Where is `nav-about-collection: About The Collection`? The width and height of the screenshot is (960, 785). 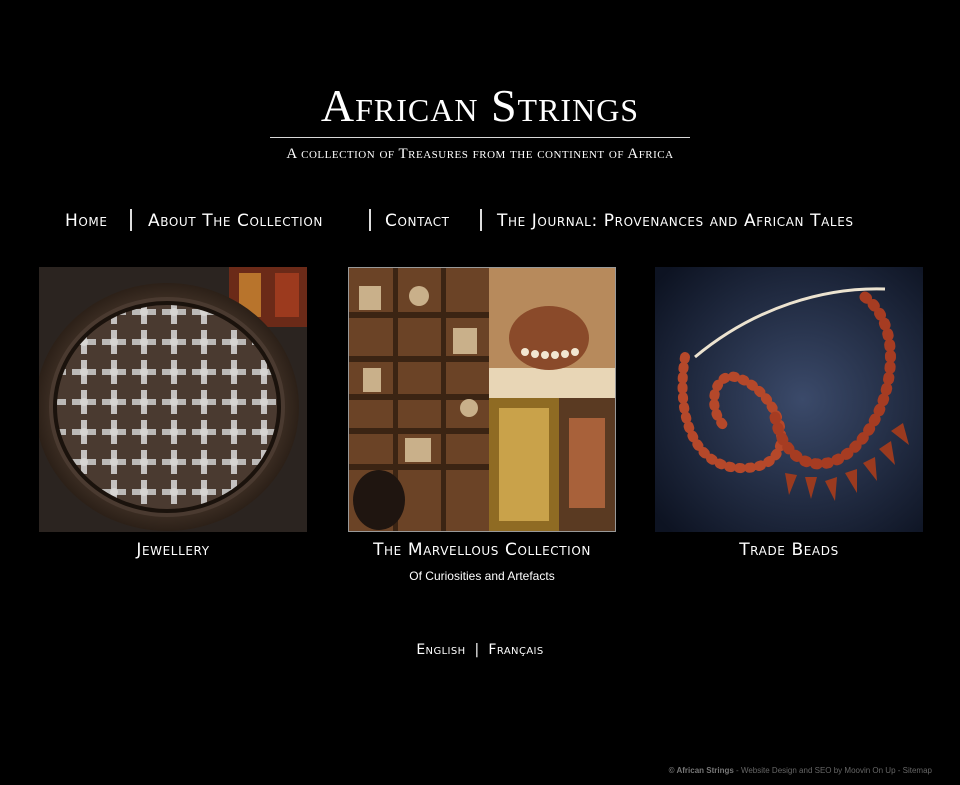
nav-about-collection: About The Collection is located at coordinates (235, 221).